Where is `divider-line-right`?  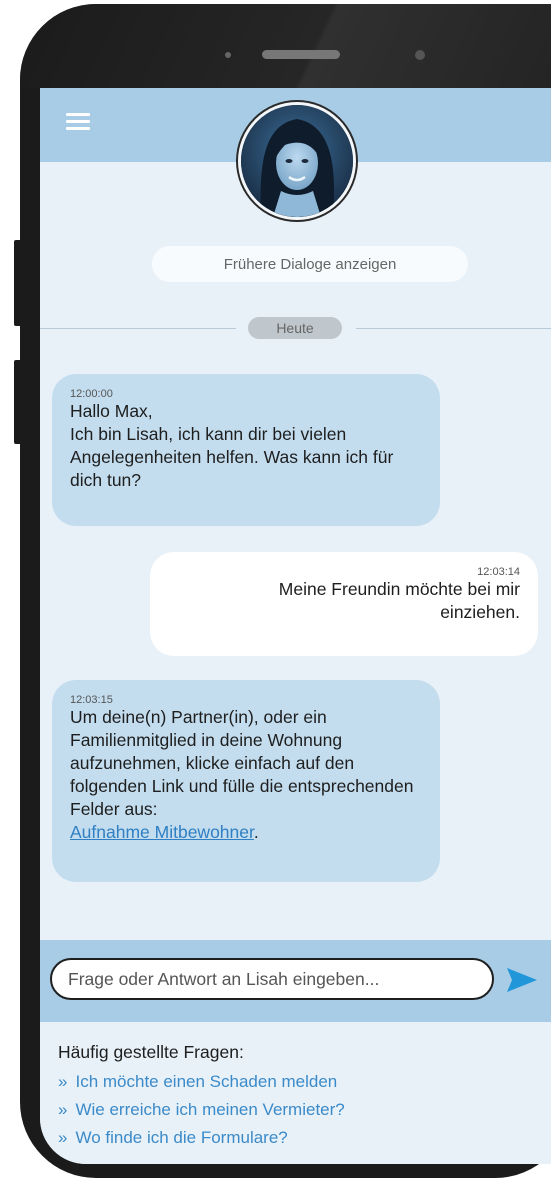
divider-line-right is located at coordinates (453, 328).